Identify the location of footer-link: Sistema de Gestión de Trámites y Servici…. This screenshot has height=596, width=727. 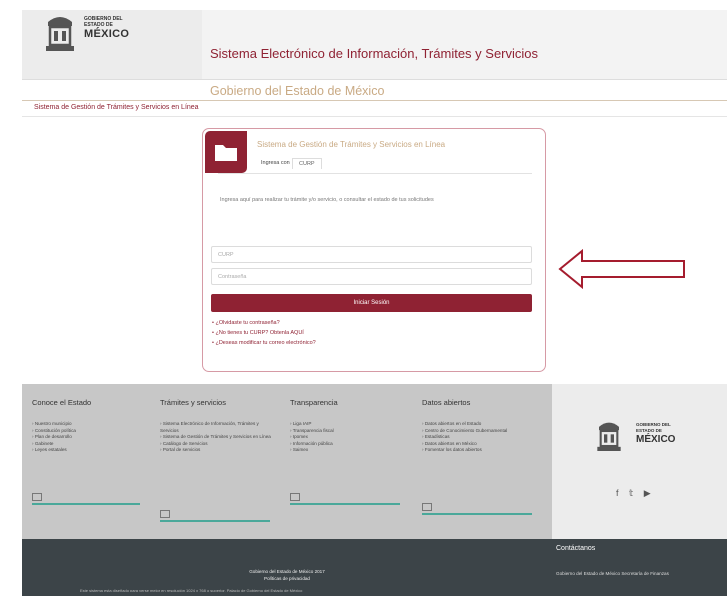
(217, 437).